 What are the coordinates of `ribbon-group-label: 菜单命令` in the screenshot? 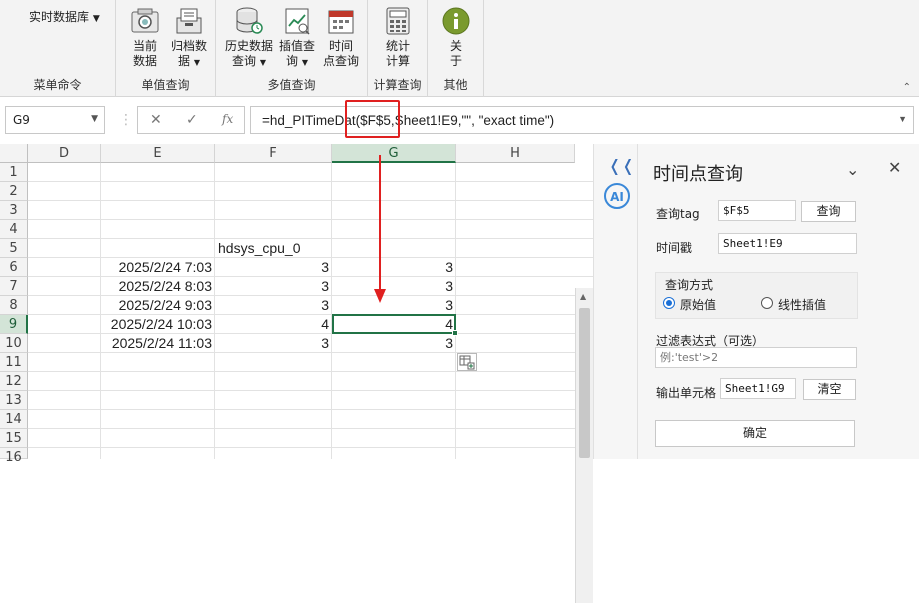 It's located at (57, 85).